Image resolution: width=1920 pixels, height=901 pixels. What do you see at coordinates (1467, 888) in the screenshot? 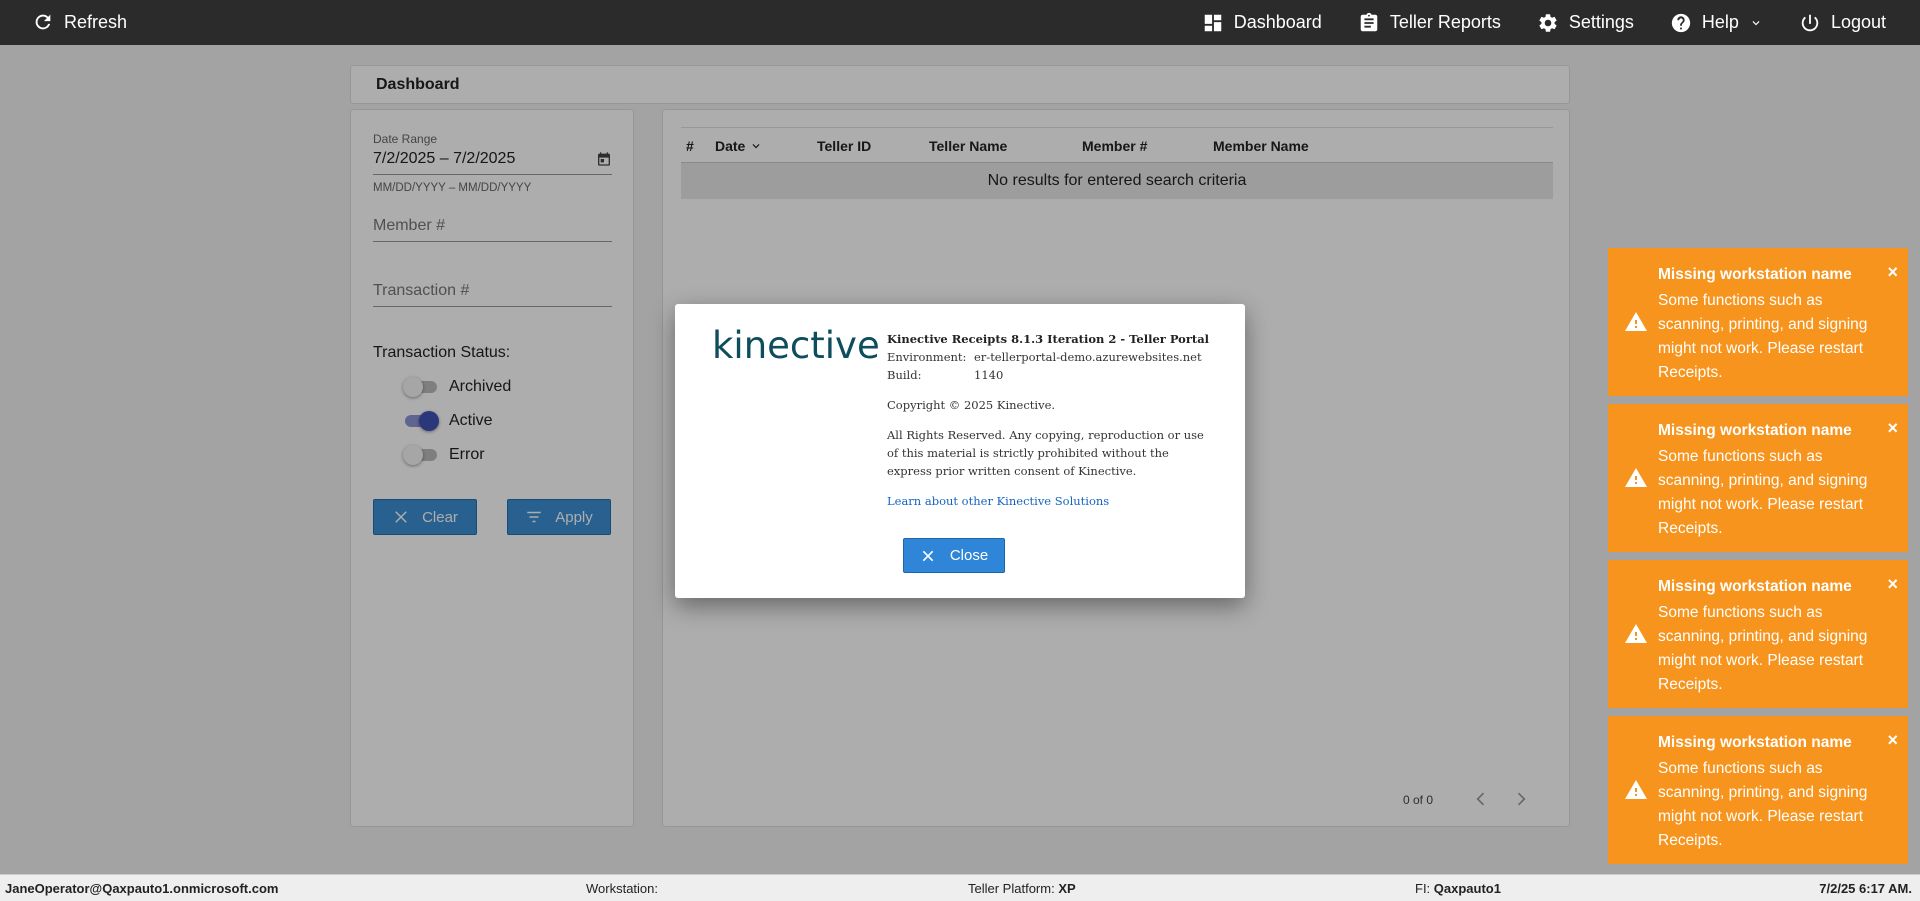
I see `fi-value: Qaxpauto1` at bounding box center [1467, 888].